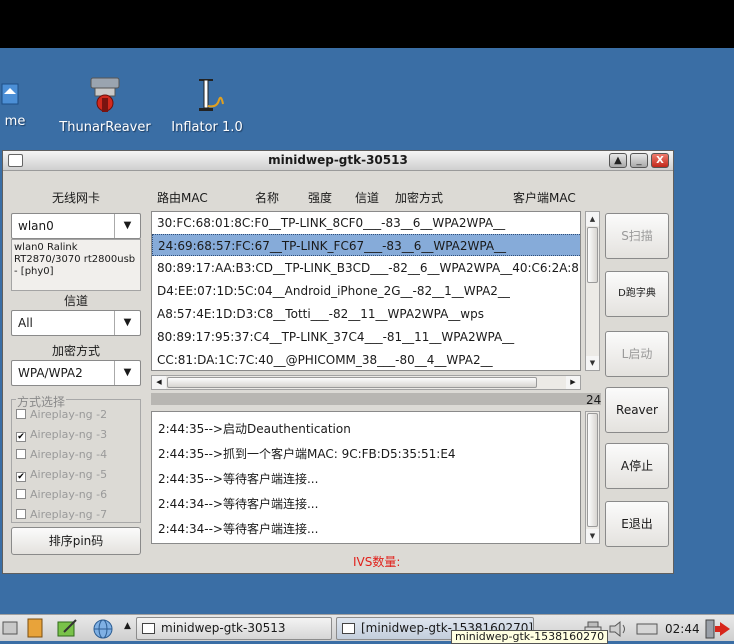 This screenshot has height=644, width=734. I want to click on window-titlebar: minidwep-gtk-30513 ▲ _ X, so click(338, 161).